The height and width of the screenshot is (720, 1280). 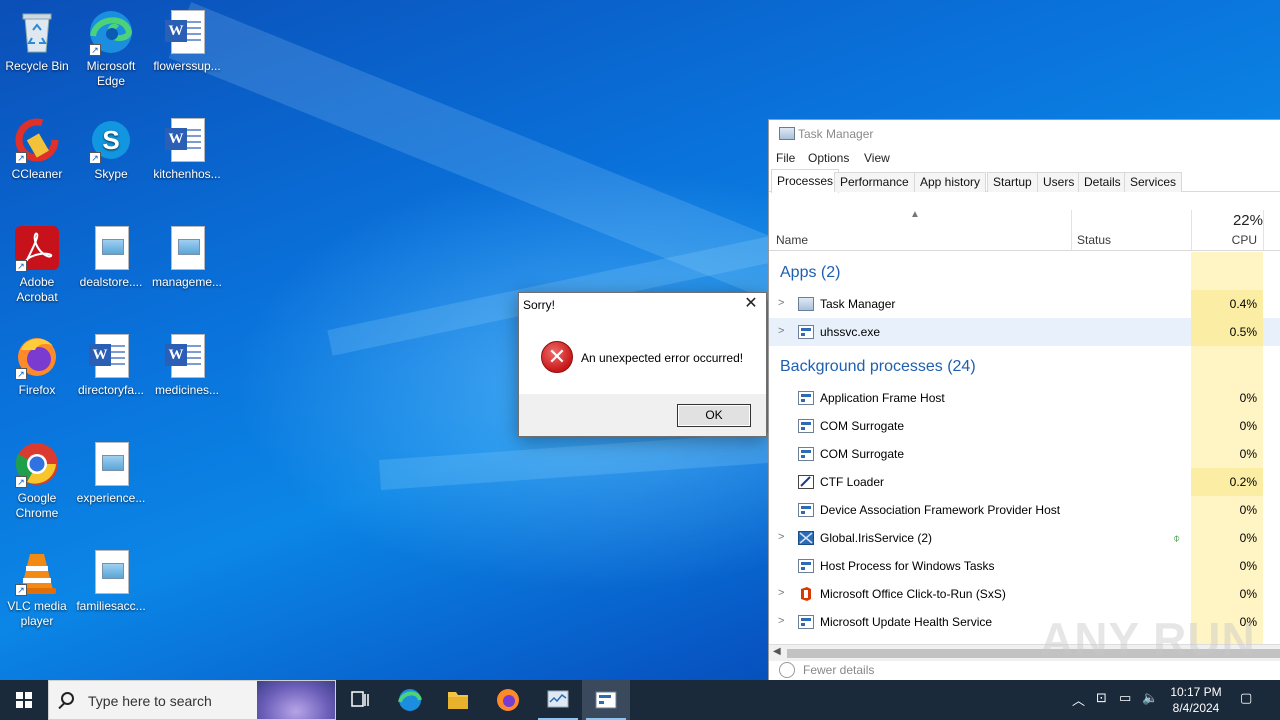 I want to click on chevron-up-circle-icon, so click(x=787, y=670).